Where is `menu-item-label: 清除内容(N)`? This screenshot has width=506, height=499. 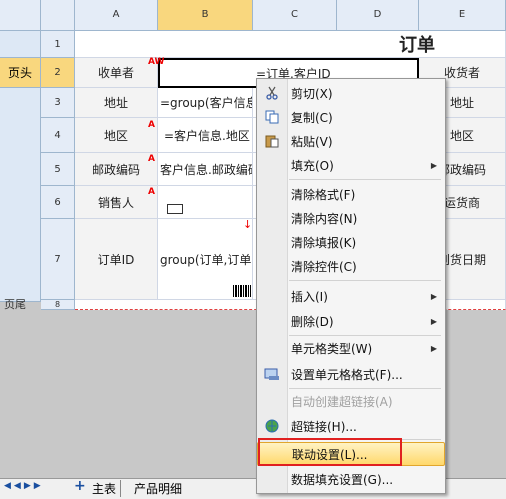 menu-item-label: 清除内容(N) is located at coordinates (324, 218).